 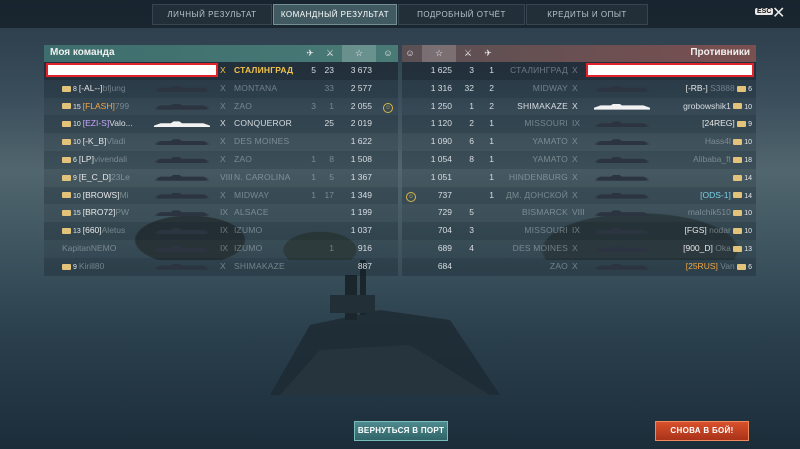 I want to click on table-row: X СТАЛИНГРАД 5 23 3 673, so click(x=221, y=71).